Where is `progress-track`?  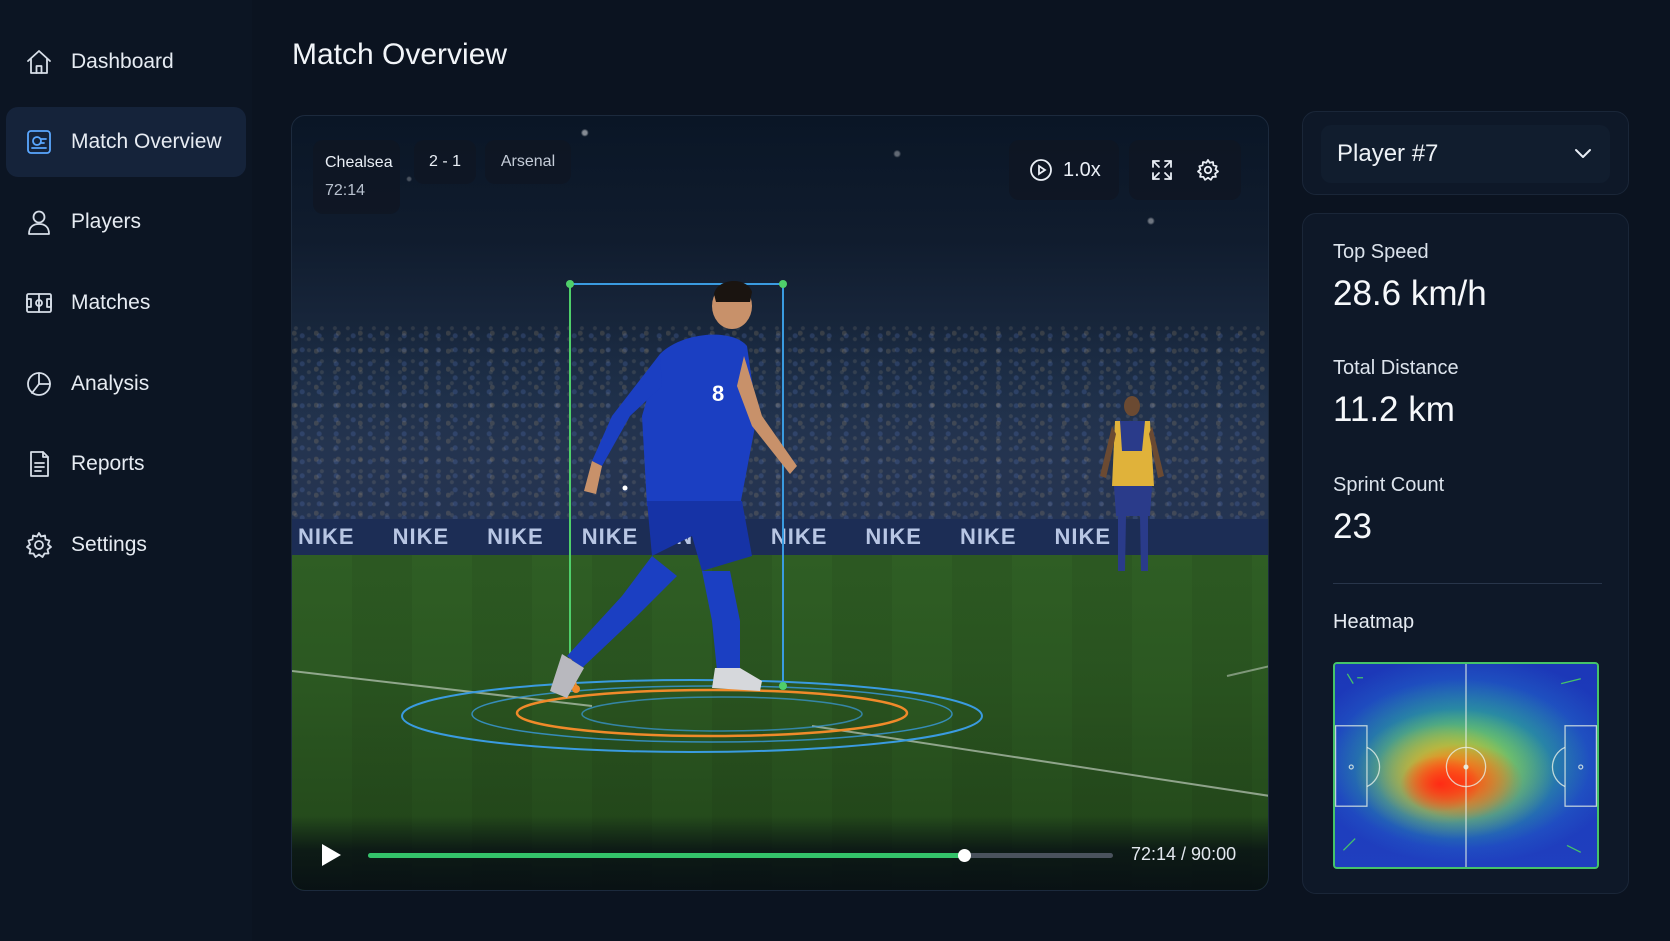 progress-track is located at coordinates (740, 855).